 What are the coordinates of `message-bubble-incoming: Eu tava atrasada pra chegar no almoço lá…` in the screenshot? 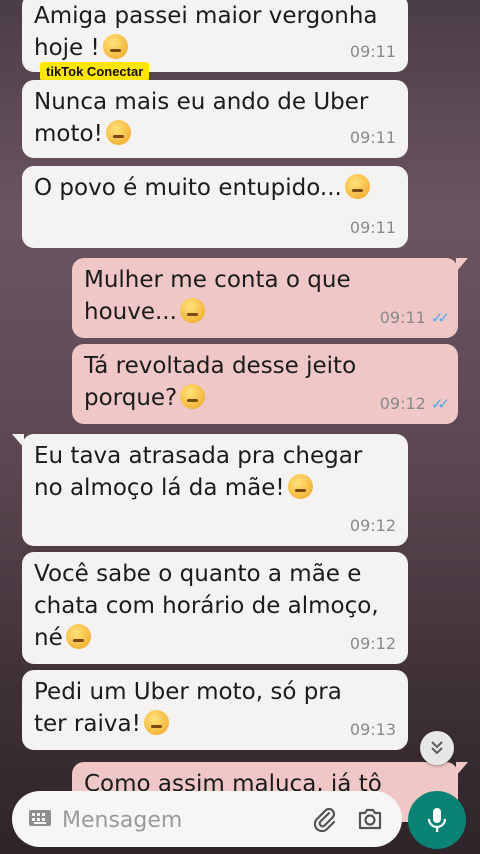 It's located at (210, 490).